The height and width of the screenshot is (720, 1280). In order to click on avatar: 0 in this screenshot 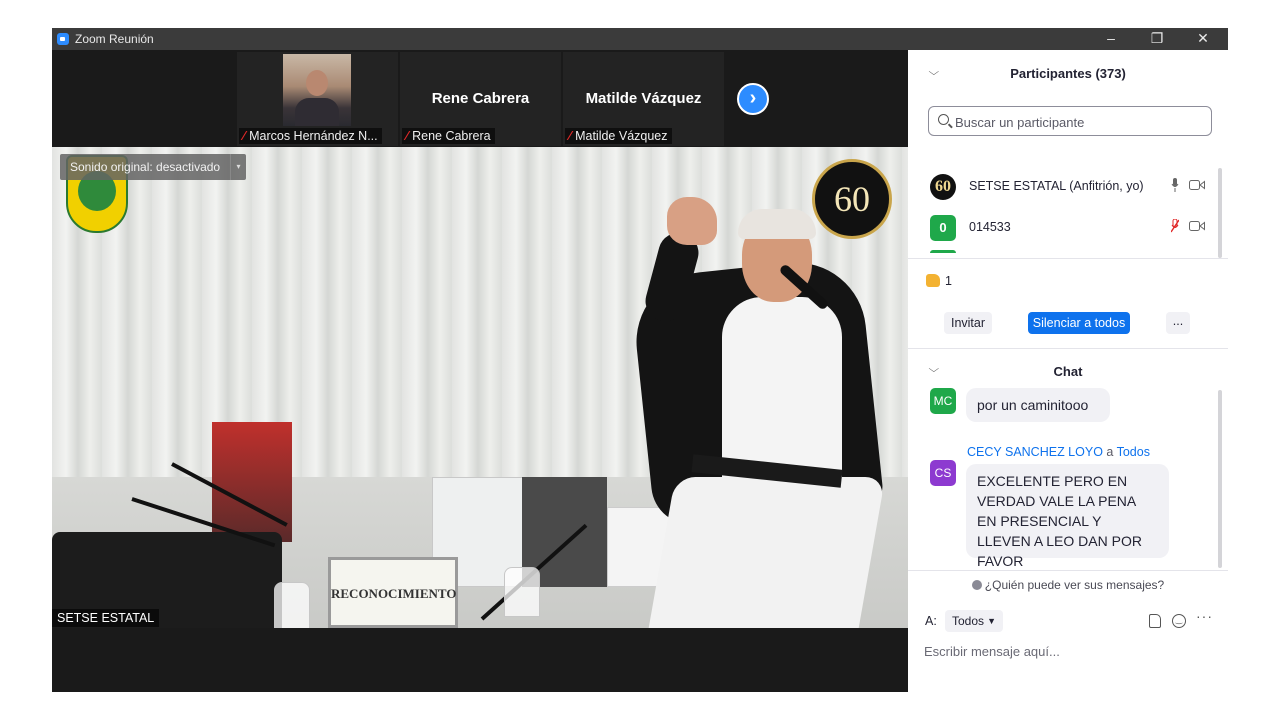, I will do `click(943, 228)`.